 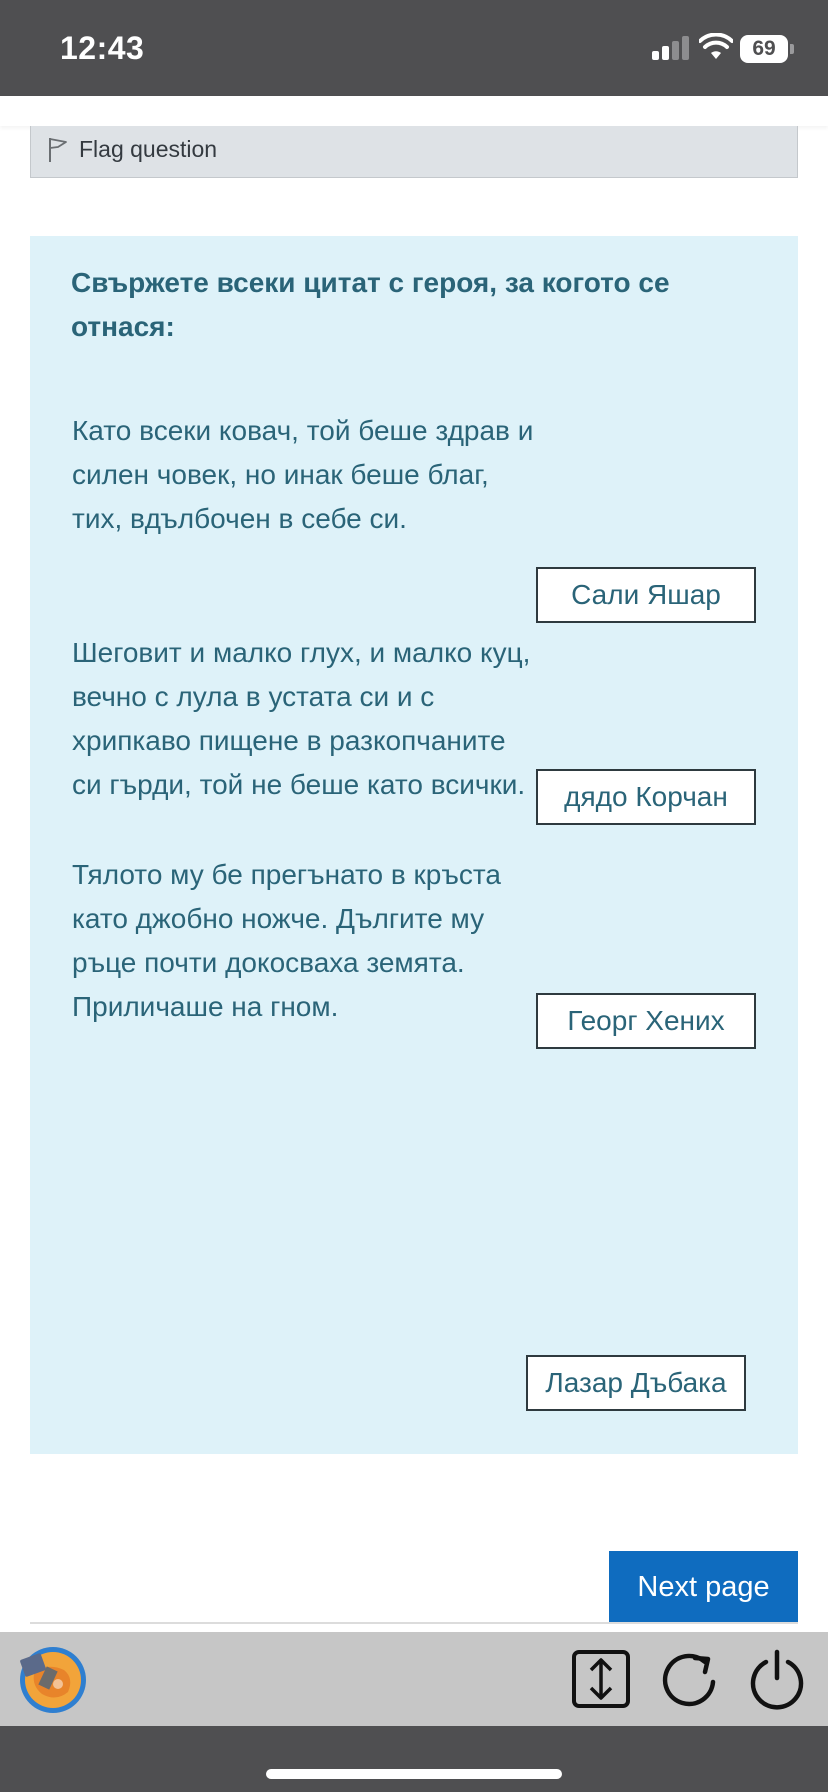 I want to click on status-bar: 12:43 69, so click(x=414, y=48).